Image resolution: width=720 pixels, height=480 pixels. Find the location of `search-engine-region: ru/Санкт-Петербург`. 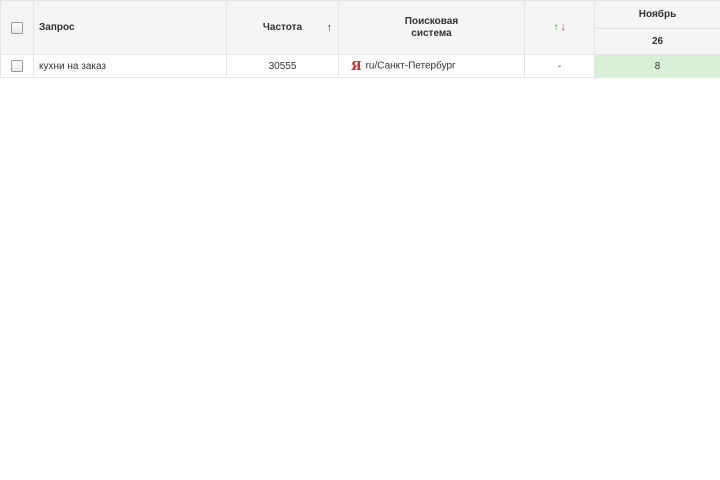

search-engine-region: ru/Санкт-Петербург is located at coordinates (410, 66).